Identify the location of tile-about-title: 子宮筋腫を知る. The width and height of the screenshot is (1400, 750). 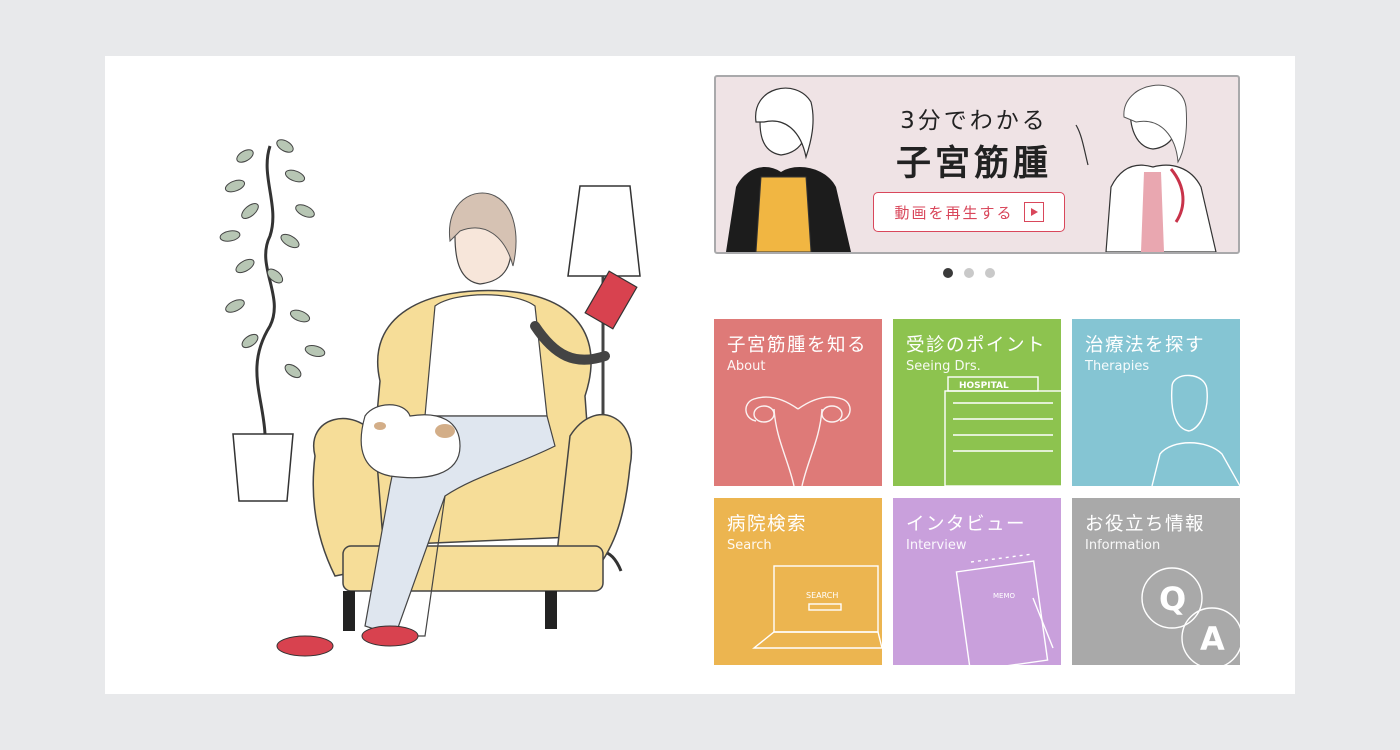
(797, 345).